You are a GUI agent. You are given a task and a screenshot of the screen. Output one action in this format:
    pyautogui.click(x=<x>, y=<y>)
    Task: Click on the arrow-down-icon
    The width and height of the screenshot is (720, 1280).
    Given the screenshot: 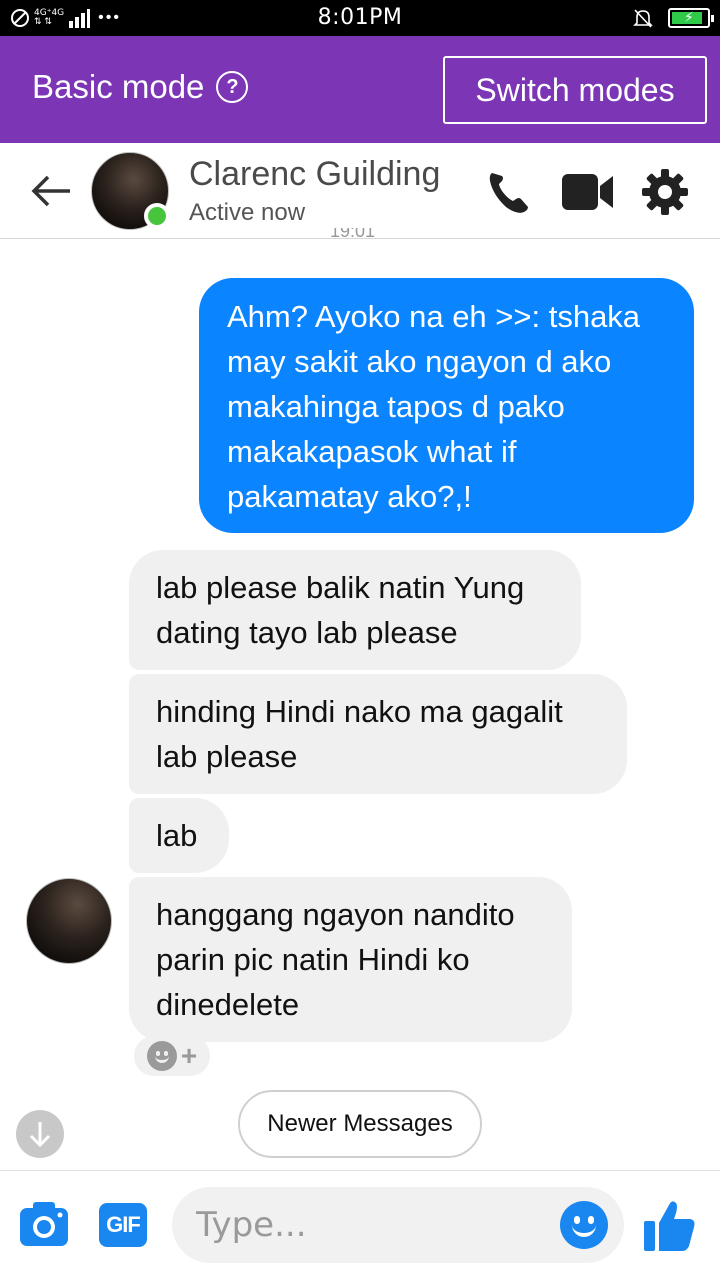 What is the action you would take?
    pyautogui.click(x=40, y=1135)
    